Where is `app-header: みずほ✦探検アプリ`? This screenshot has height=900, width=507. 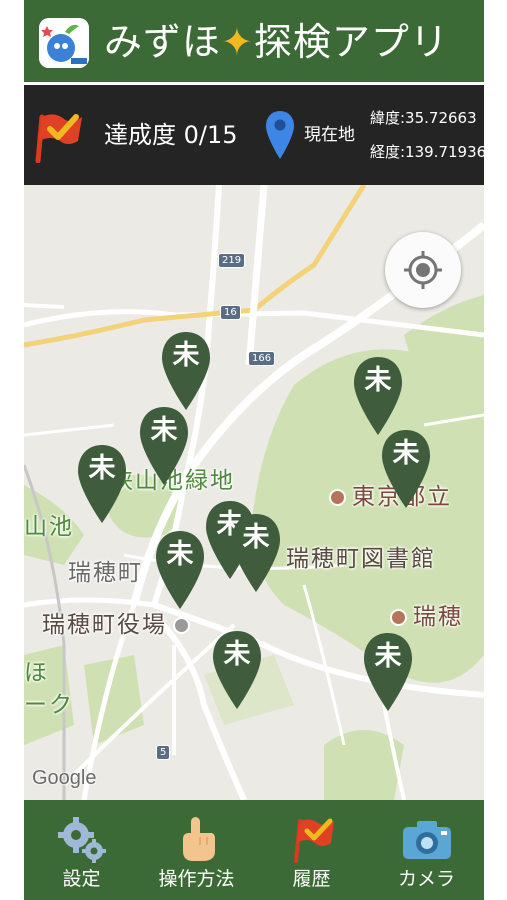 app-header: みずほ✦探検アプリ is located at coordinates (254, 42).